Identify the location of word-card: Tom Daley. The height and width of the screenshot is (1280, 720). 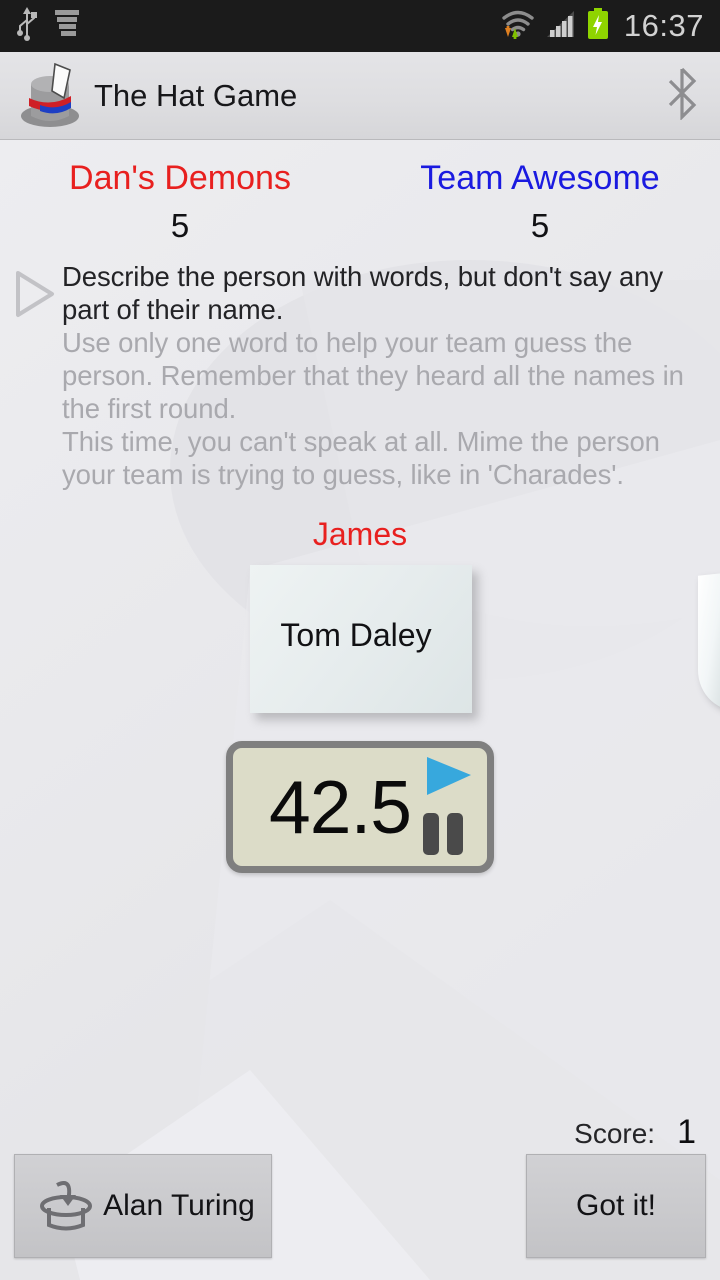
(361, 639).